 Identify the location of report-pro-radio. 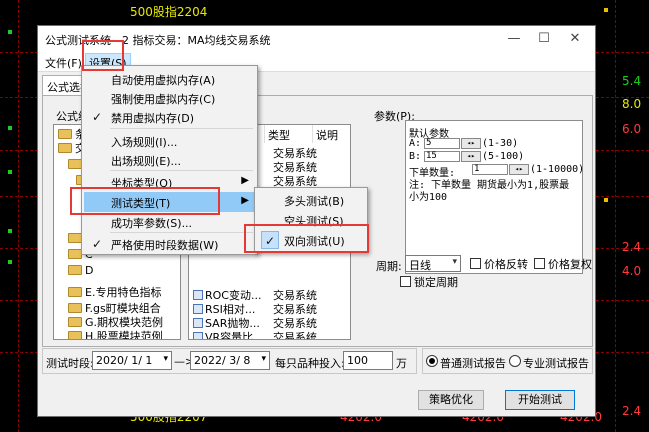
(515, 361).